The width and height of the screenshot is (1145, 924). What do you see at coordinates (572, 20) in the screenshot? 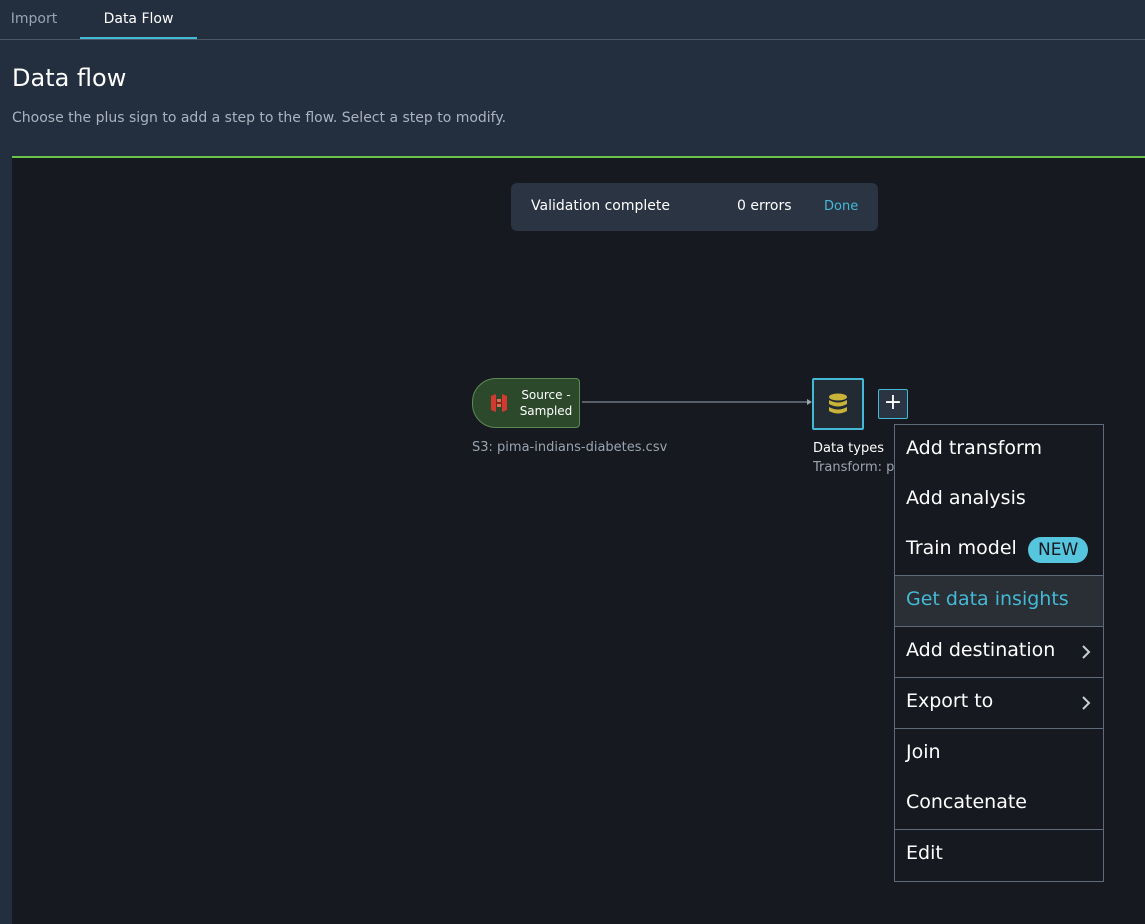
I see `tab-bar: Import Data Flow` at bounding box center [572, 20].